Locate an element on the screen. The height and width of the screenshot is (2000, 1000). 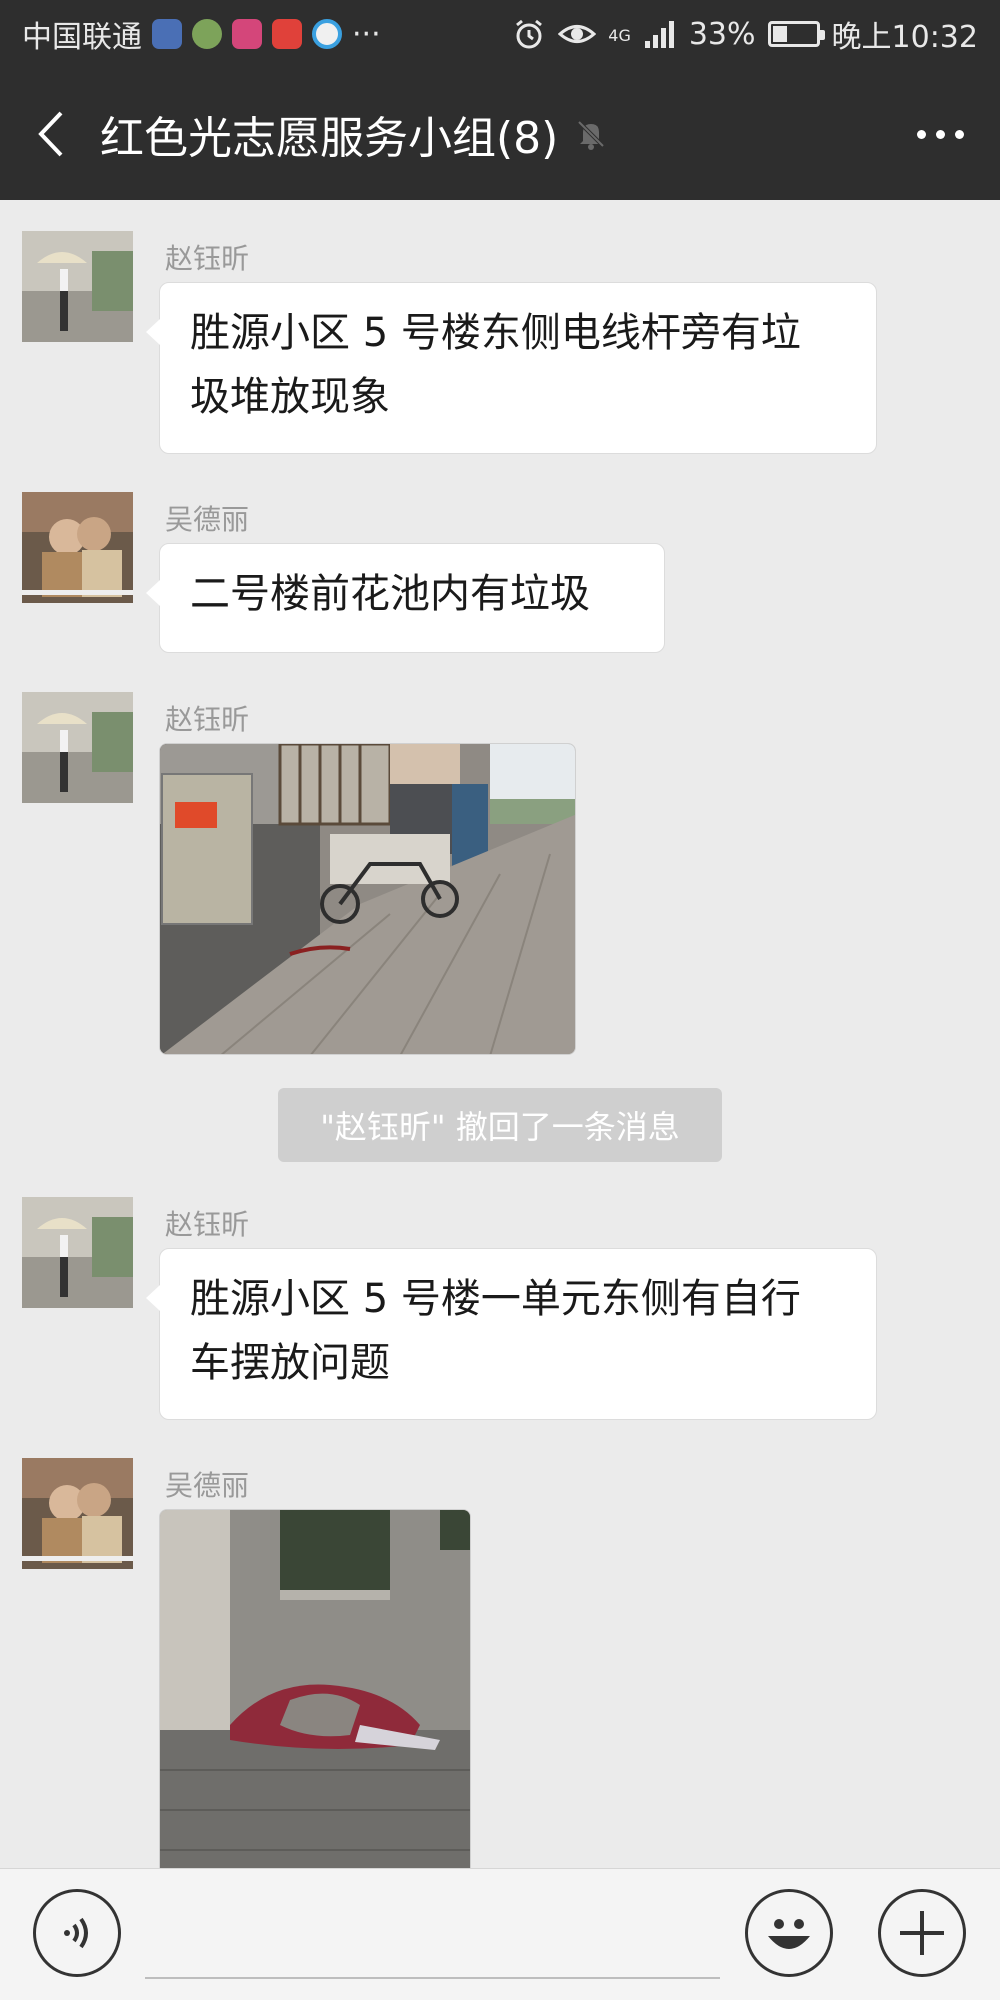
message-bubble: 胜源小区 5 号楼东侧电线杆旁有垃 圾堆放现象 is located at coordinates (511, 368).